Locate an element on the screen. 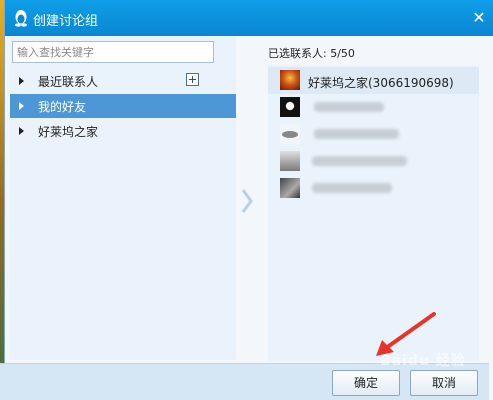 Image resolution: width=493 pixels, height=400 pixels. group-label: 我的好友 is located at coordinates (62, 107).